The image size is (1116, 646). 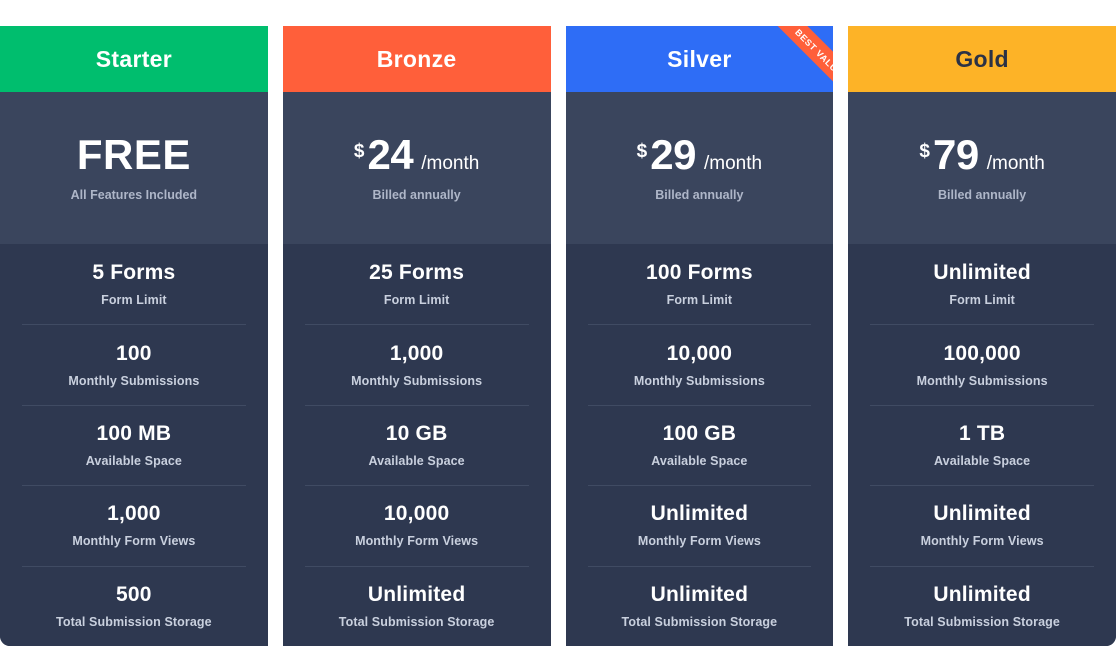 I want to click on feature-row: 500 Total Submission Storage, so click(x=134, y=605).